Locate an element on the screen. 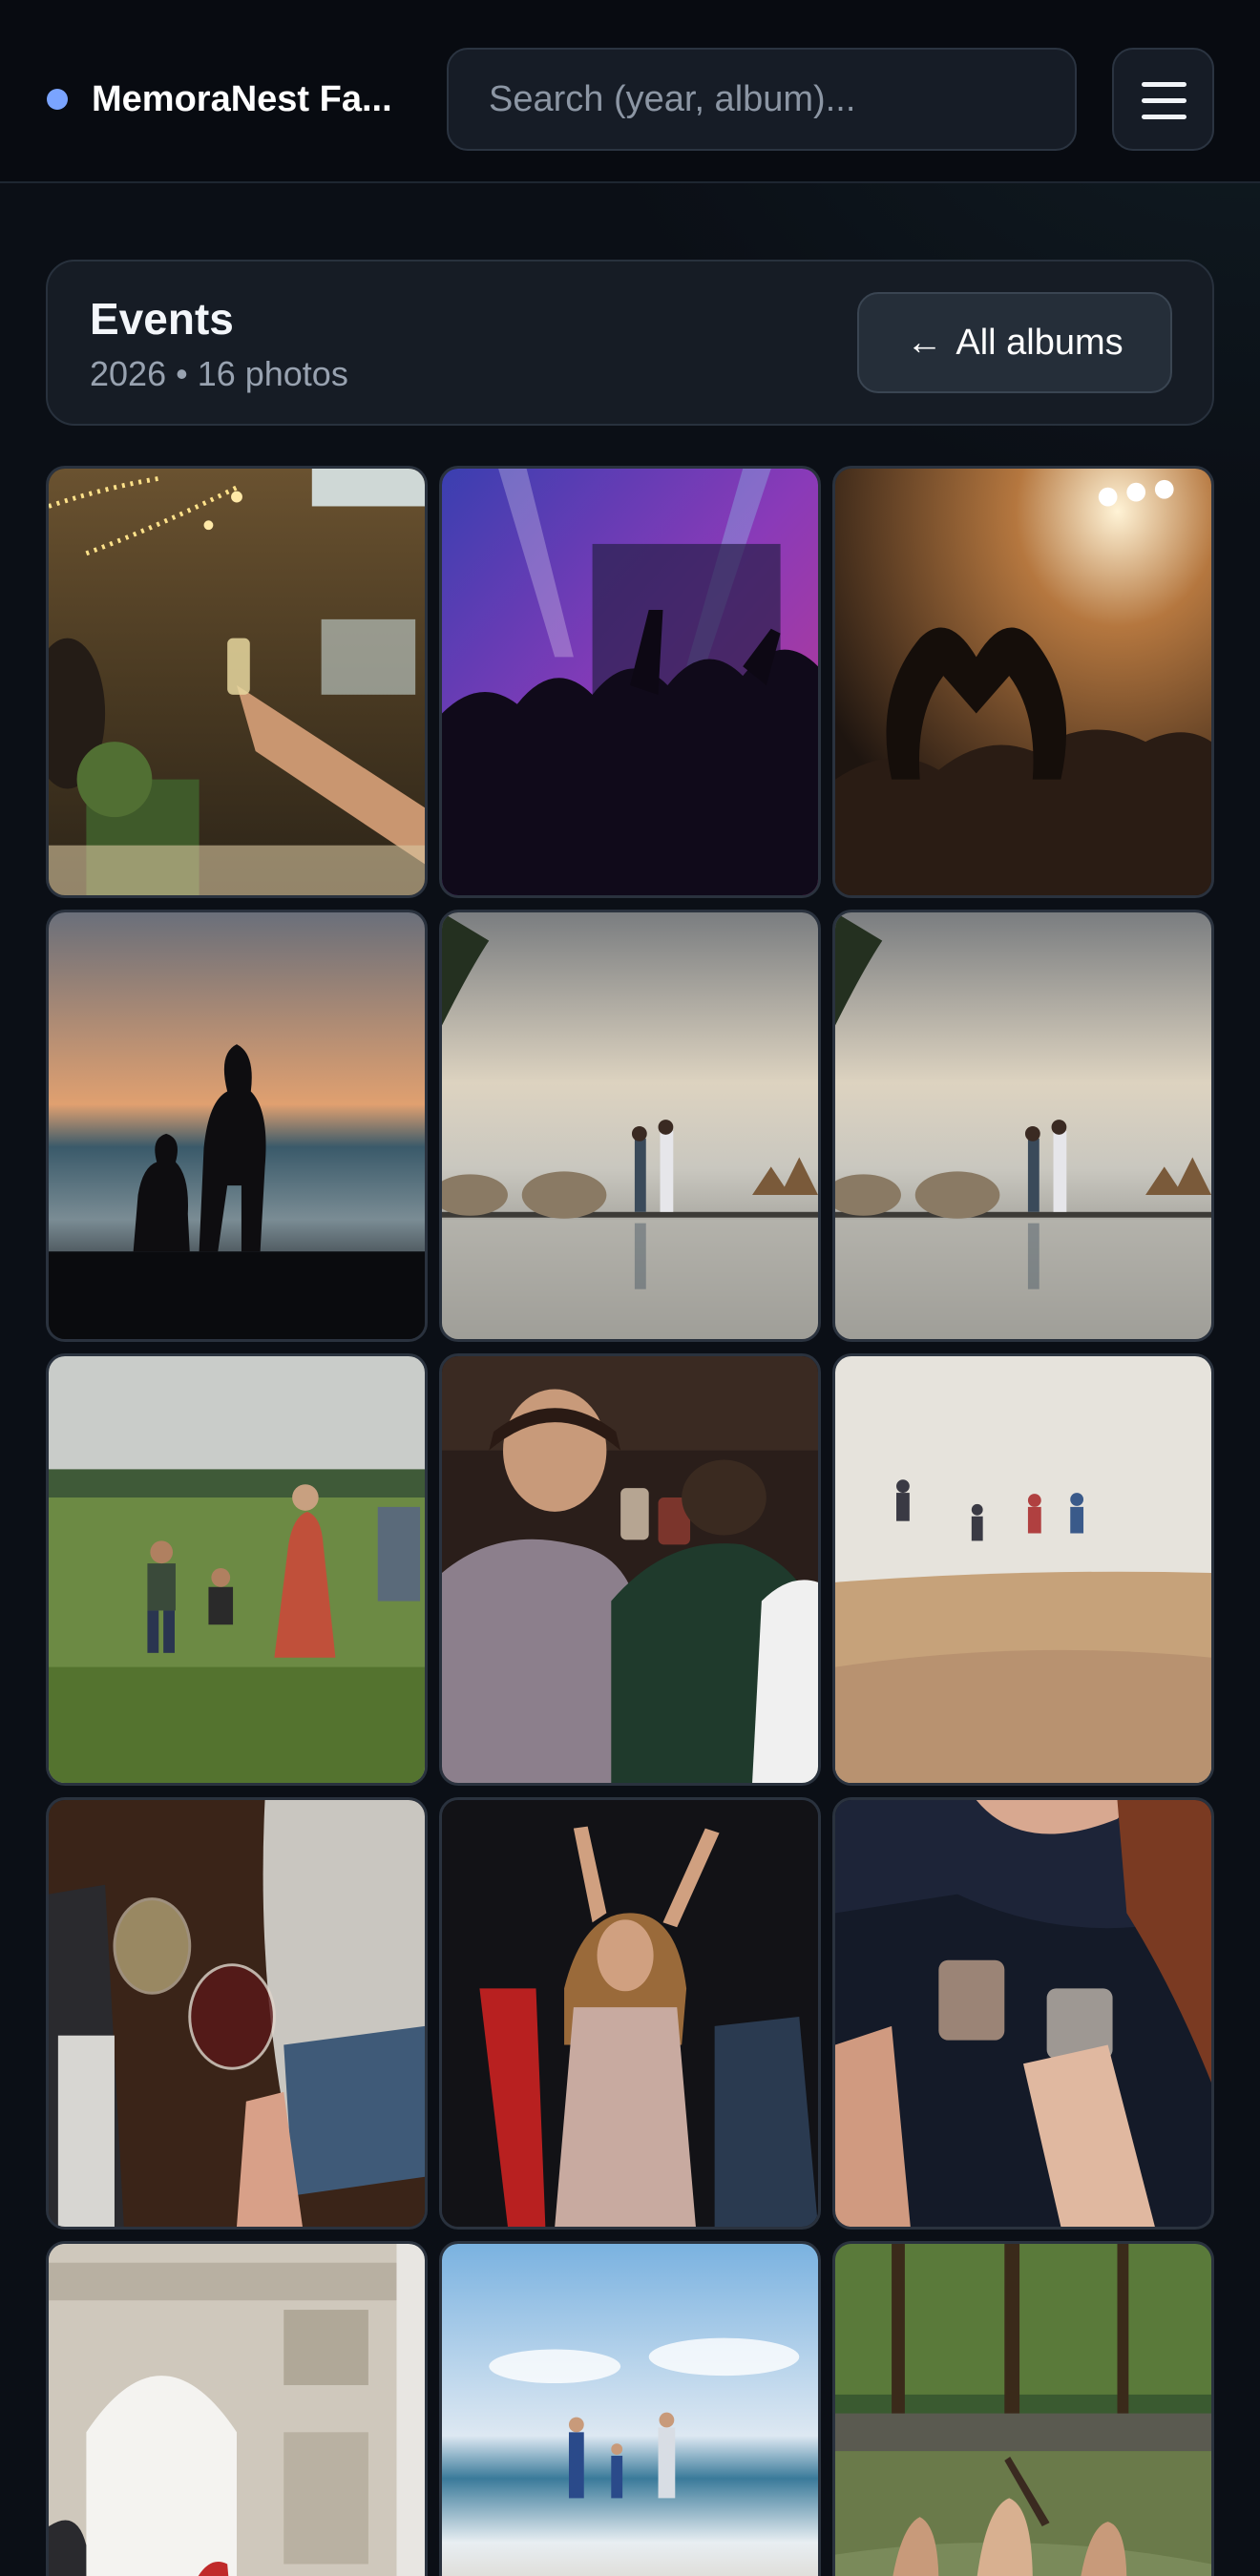  photo-tile-concert-heart-hands is located at coordinates (1023, 682).